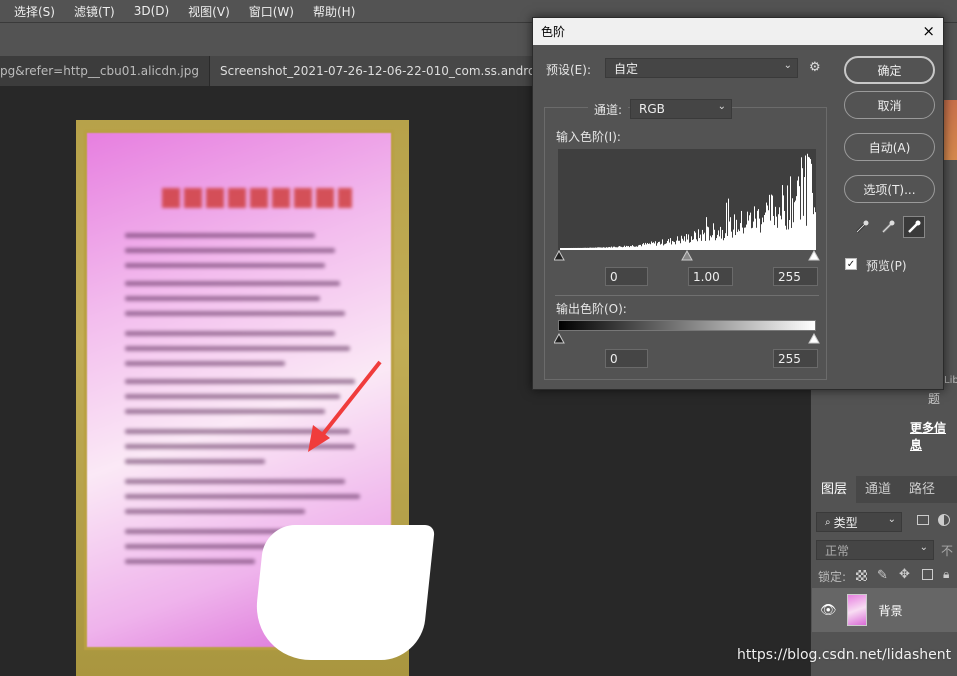  What do you see at coordinates (889, 147) in the screenshot?
I see `auto-button: 自动(A)` at bounding box center [889, 147].